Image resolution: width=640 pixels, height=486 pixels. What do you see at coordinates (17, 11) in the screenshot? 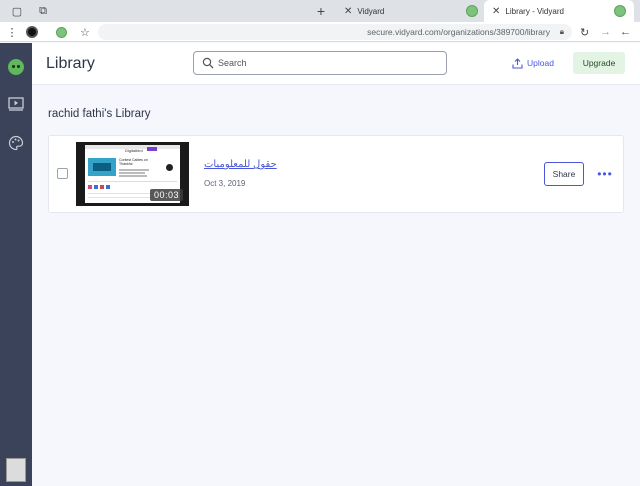
I see `tab-search-icon: ▢` at bounding box center [17, 11].